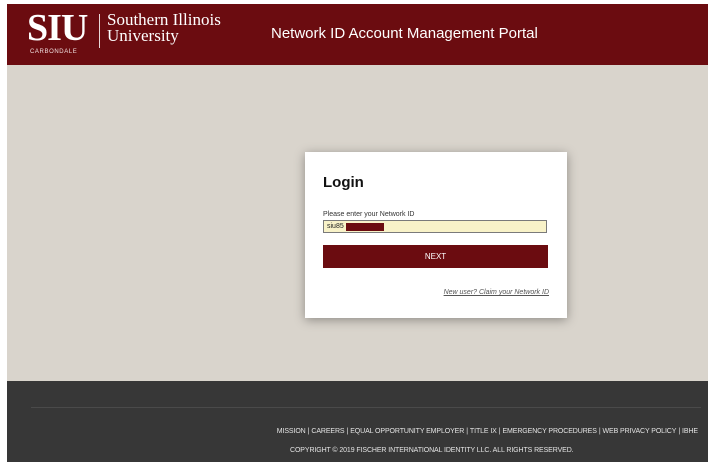 The image size is (715, 466). I want to click on logo-name-line2: University, so click(143, 35).